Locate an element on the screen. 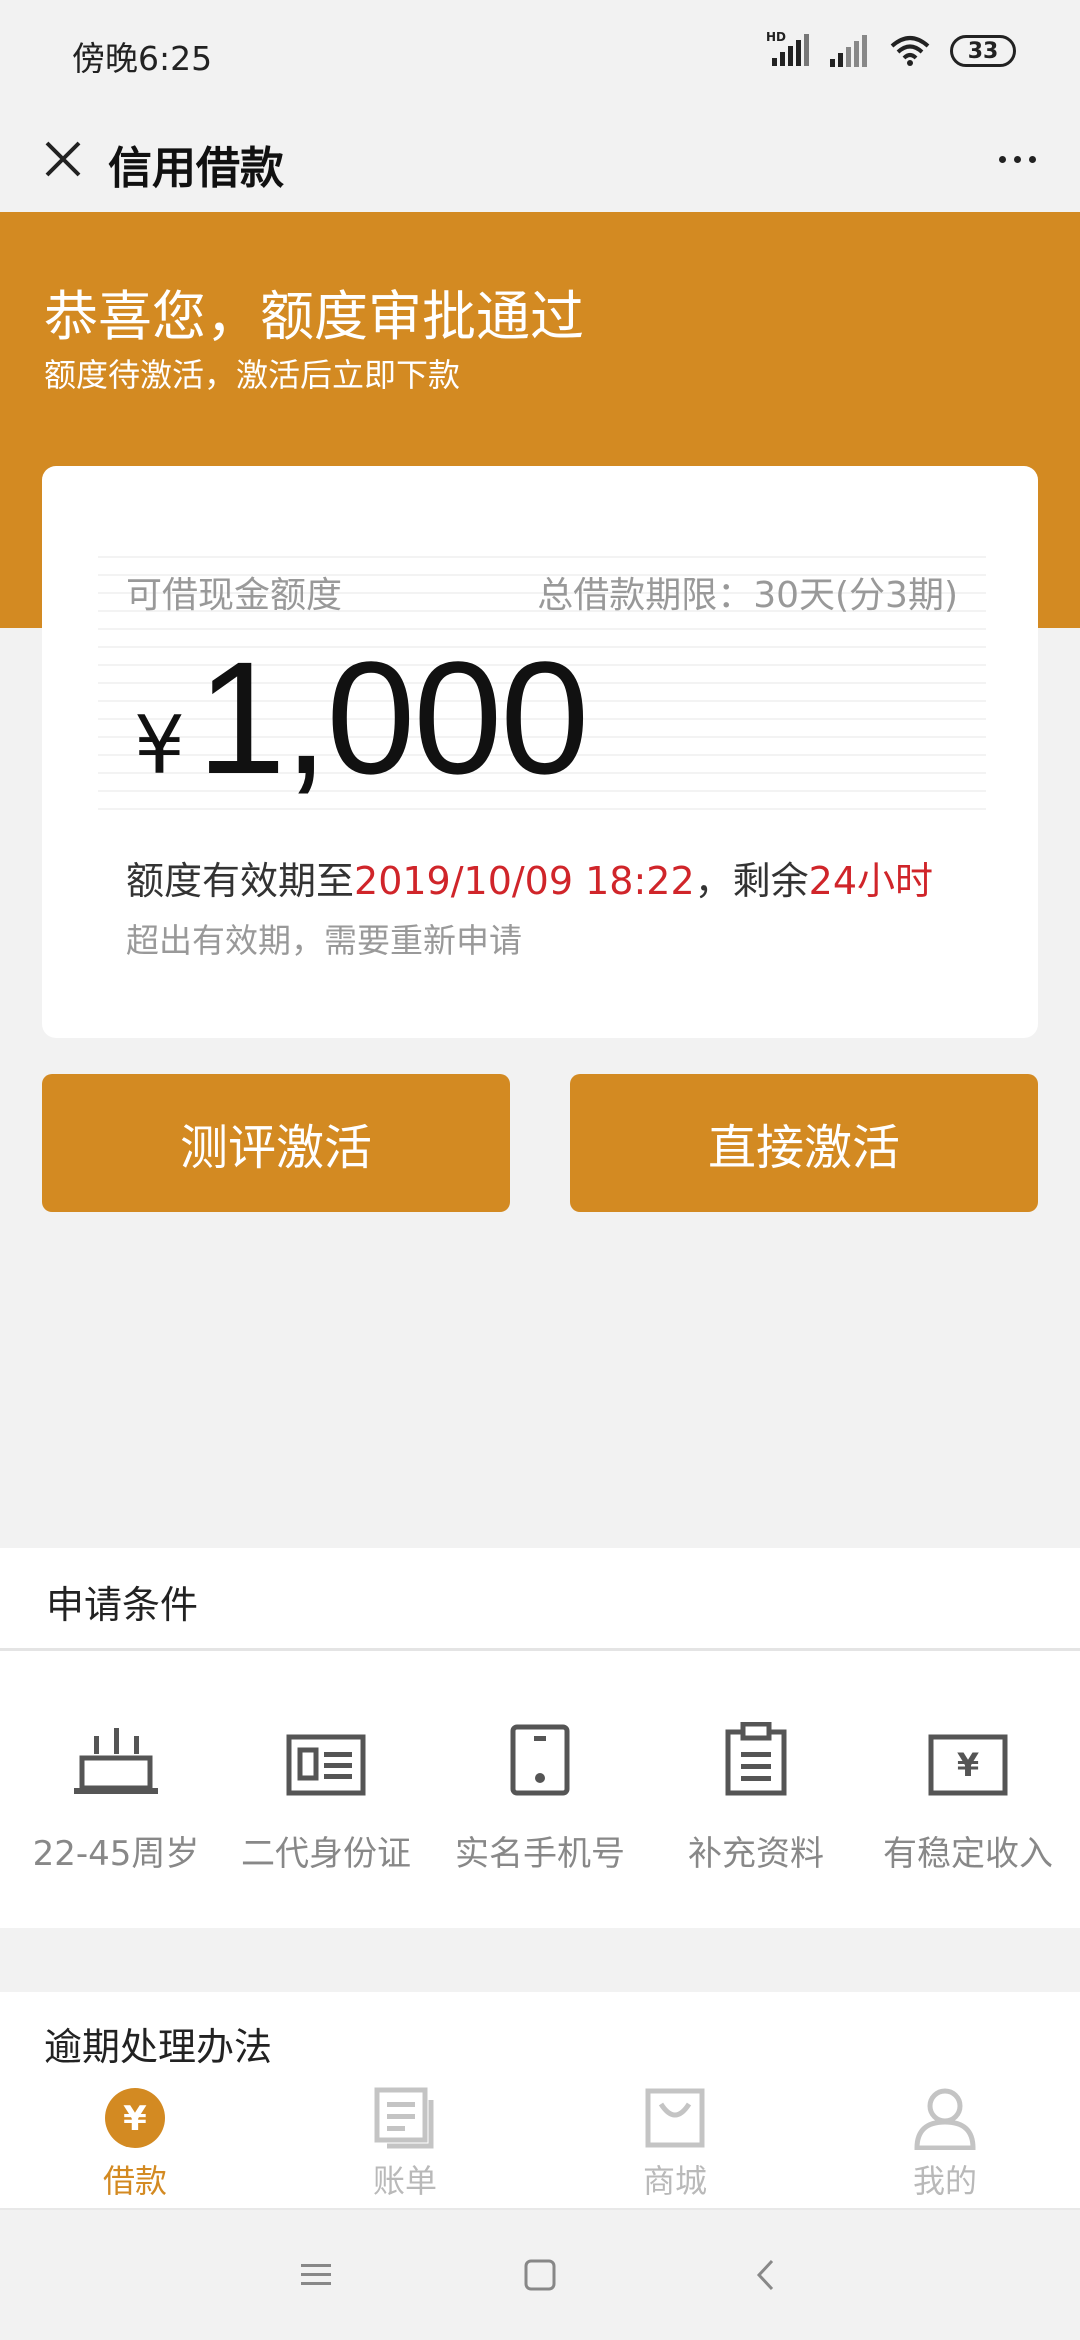 This screenshot has width=1080, height=2340. tab-label: 账单 is located at coordinates (404, 2181).